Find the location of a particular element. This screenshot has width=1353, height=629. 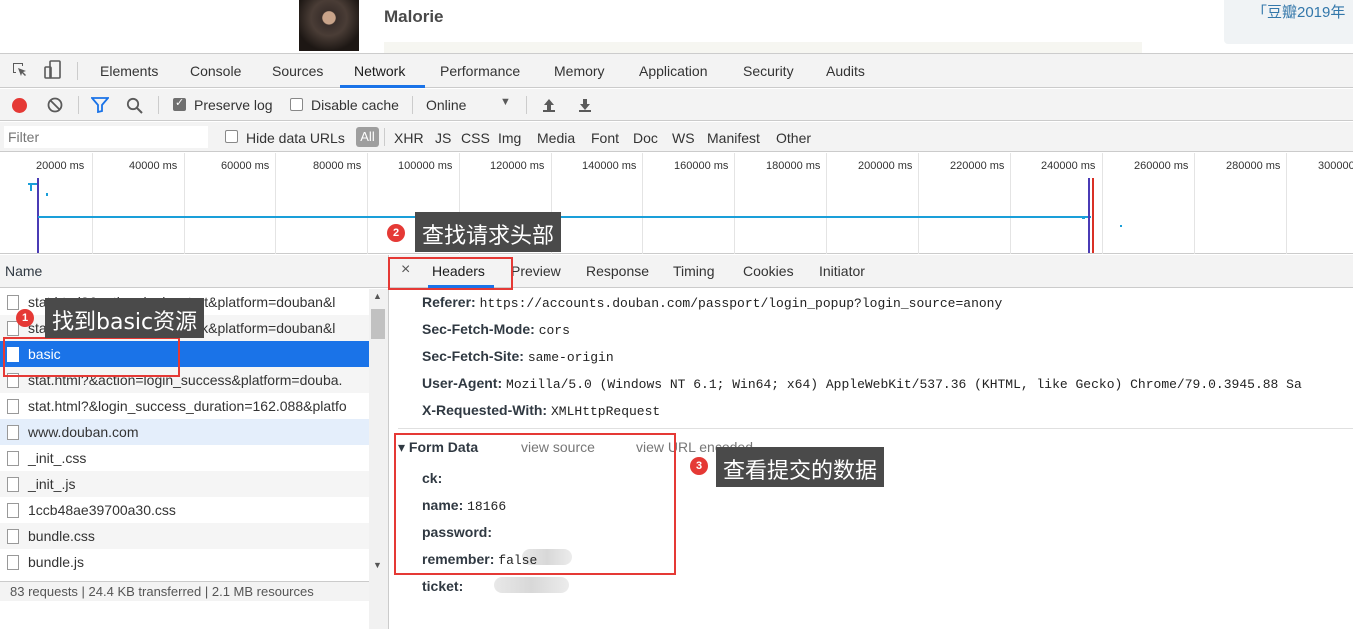

disable-cache-checkbox is located at coordinates (296, 104).